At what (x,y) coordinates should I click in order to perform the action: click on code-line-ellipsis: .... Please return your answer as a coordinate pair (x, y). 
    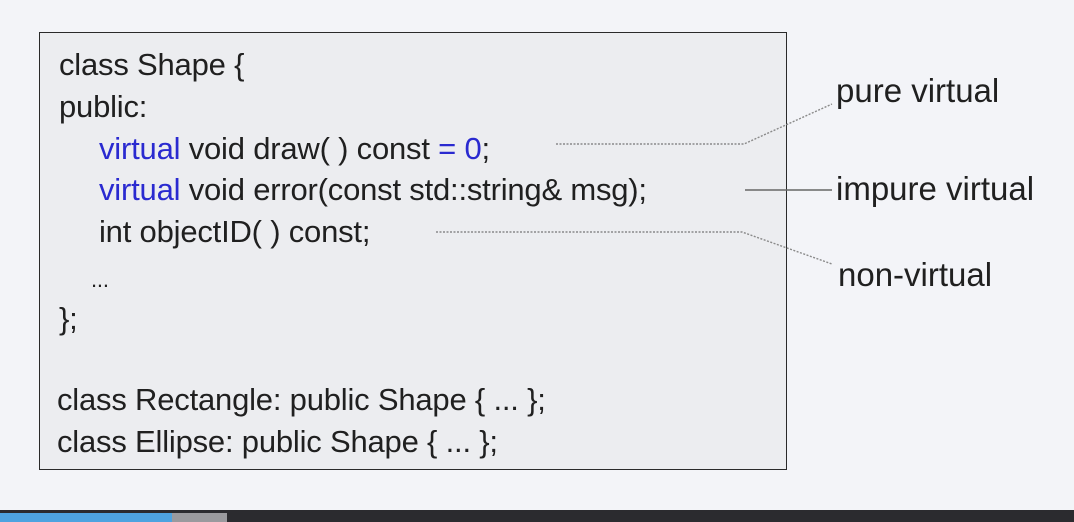
    Looking at the image, I should click on (100, 279).